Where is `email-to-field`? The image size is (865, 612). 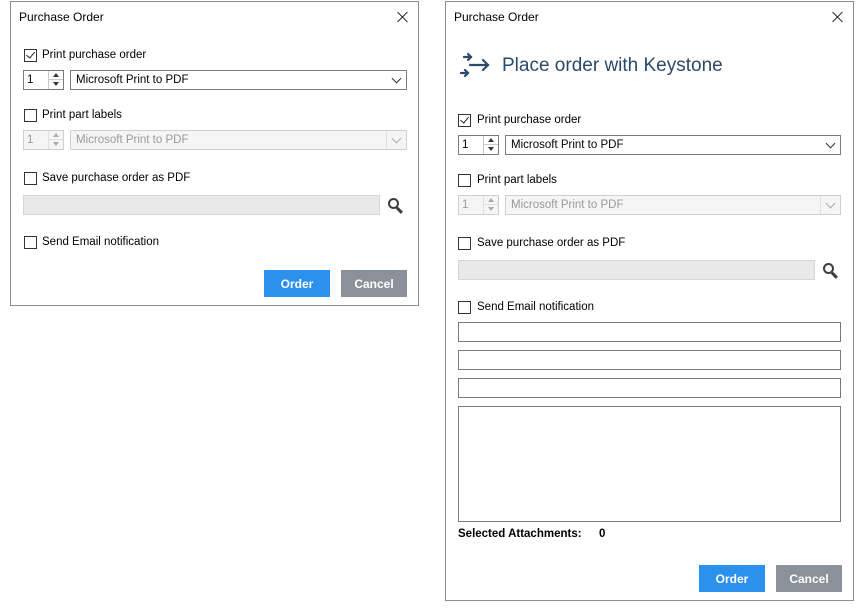
email-to-field is located at coordinates (649, 332).